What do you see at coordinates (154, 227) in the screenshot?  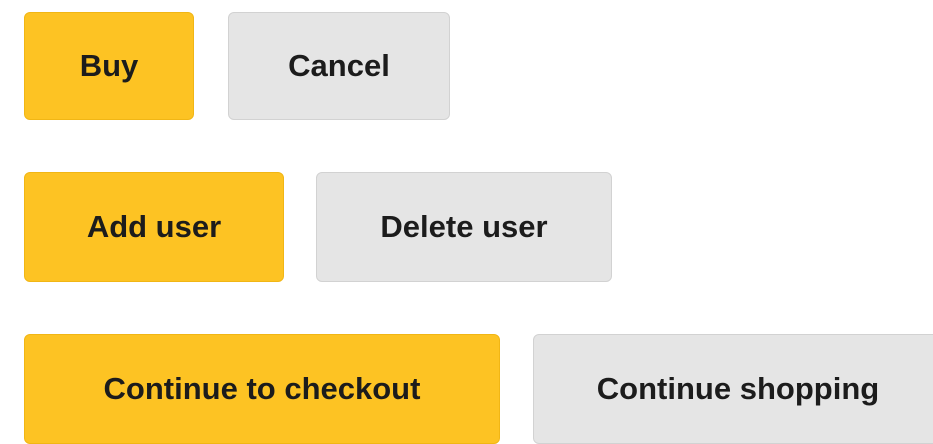 I see `add-user-button: Add user` at bounding box center [154, 227].